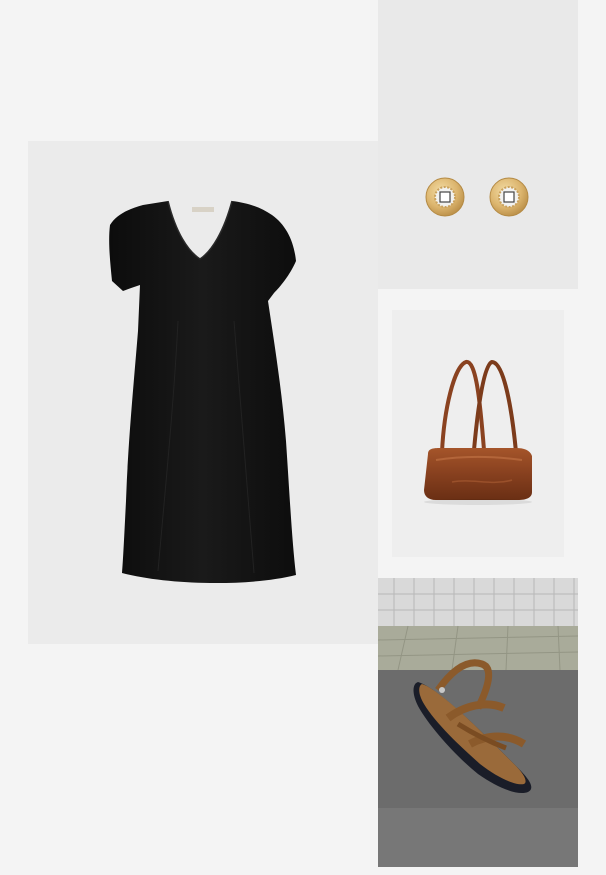  I want to click on brown-strappy-sandal-image, so click(478, 722).